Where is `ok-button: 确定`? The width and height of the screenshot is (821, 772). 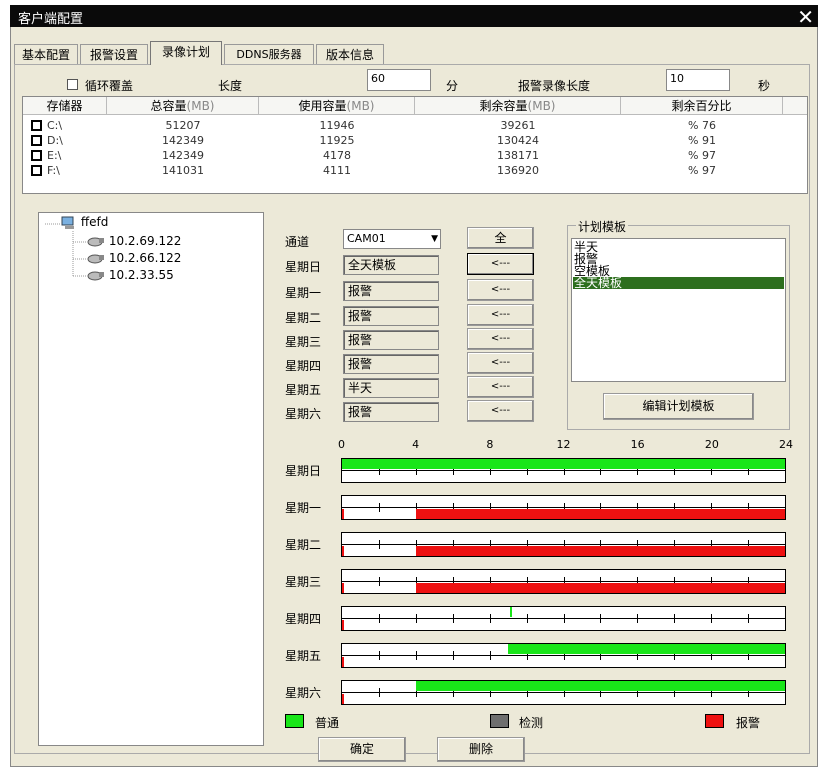
ok-button: 确定 is located at coordinates (362, 749).